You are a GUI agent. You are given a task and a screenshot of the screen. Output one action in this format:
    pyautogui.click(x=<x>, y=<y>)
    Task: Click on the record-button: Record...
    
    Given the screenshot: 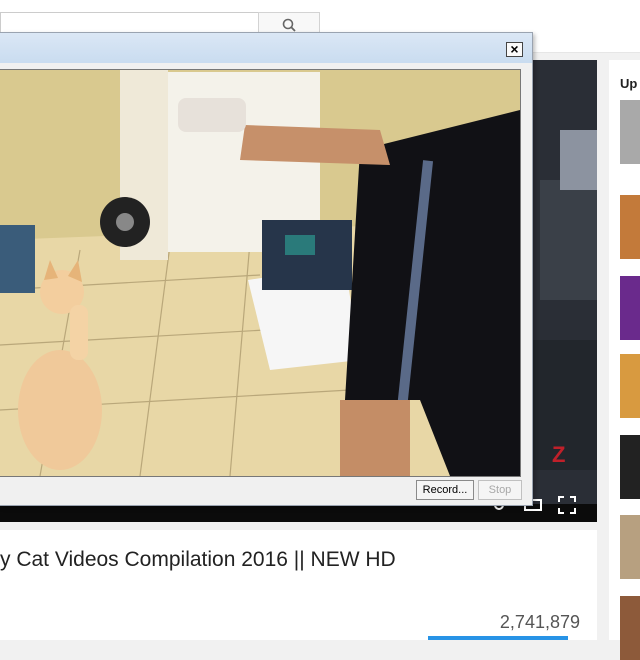 What is the action you would take?
    pyautogui.click(x=445, y=490)
    